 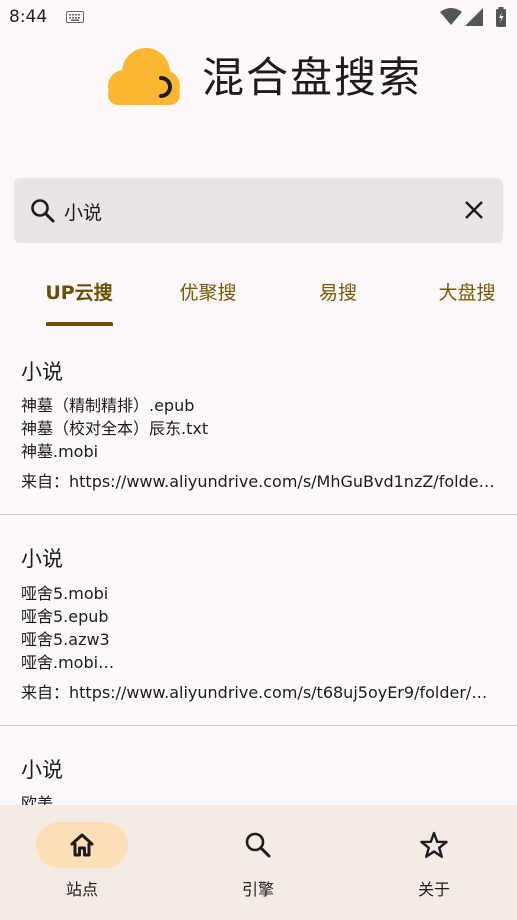 I want to click on nav-label-about: 关于, so click(x=433, y=889).